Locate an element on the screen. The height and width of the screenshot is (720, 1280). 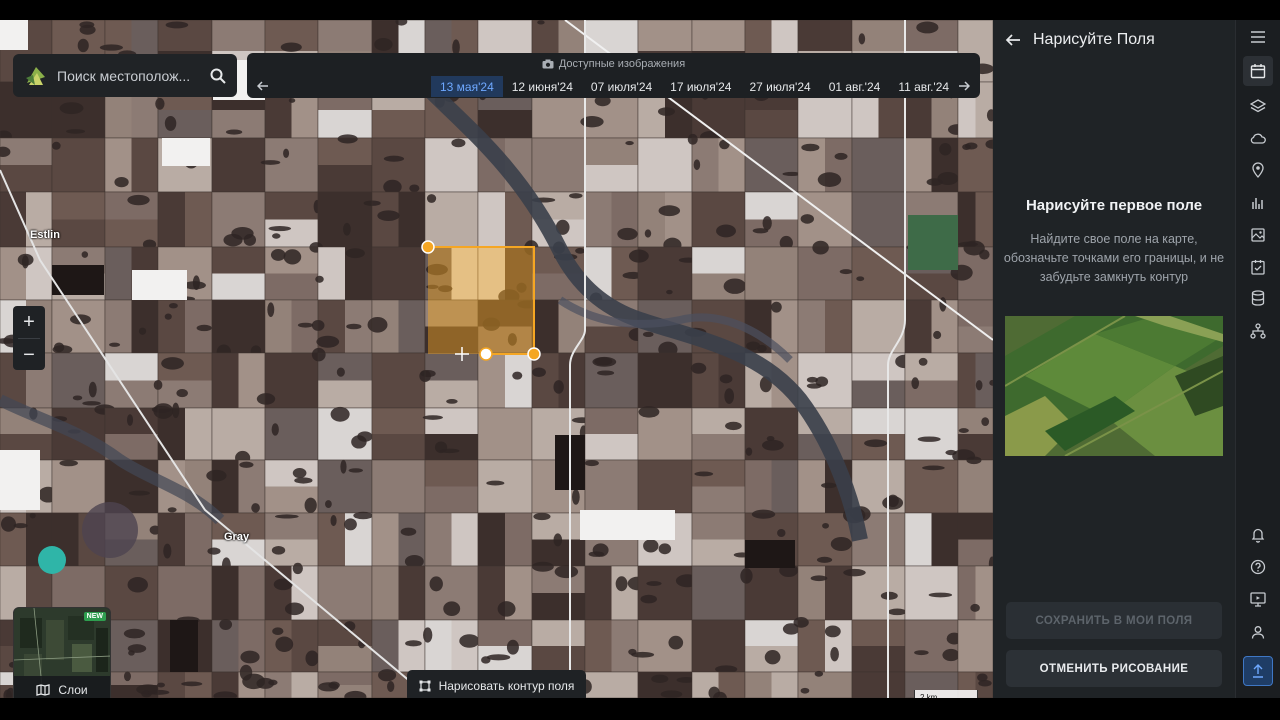
app-logo-icon is located at coordinates (35, 75).